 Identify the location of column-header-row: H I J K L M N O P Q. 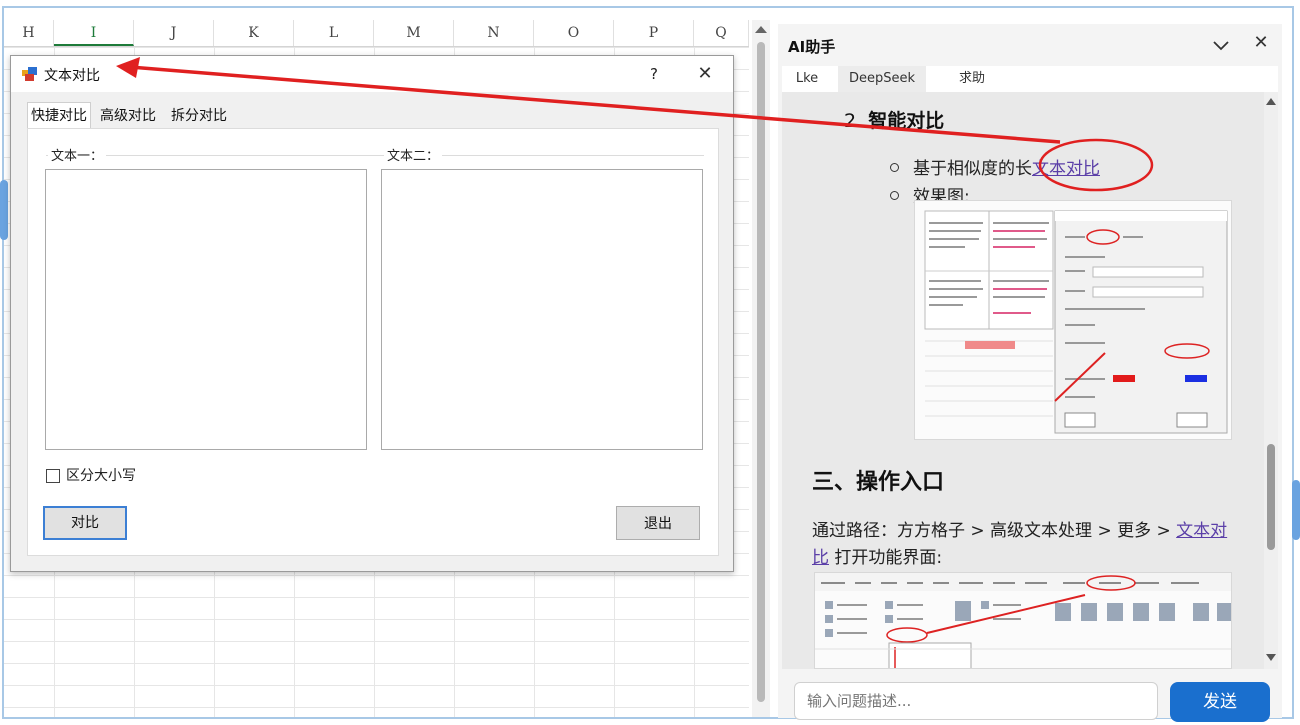
(376, 33).